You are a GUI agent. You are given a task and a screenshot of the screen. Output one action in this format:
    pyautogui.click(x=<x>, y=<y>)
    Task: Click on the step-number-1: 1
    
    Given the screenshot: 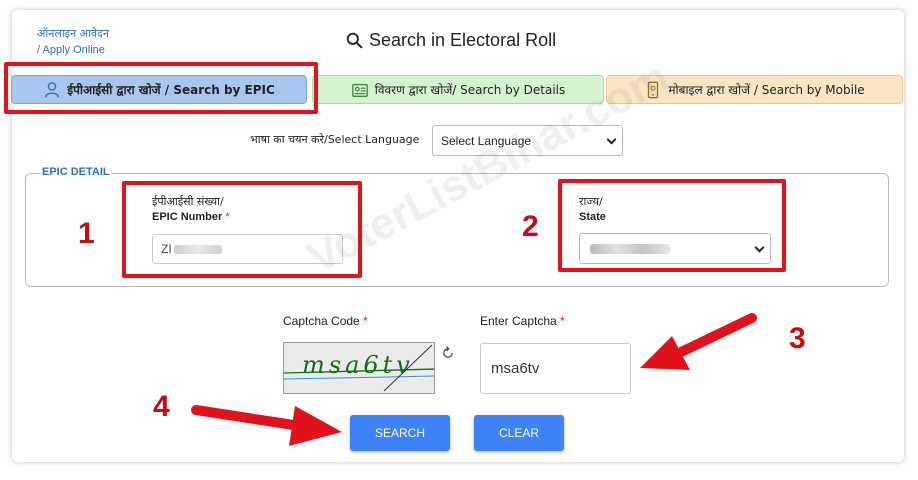 What is the action you would take?
    pyautogui.click(x=86, y=233)
    